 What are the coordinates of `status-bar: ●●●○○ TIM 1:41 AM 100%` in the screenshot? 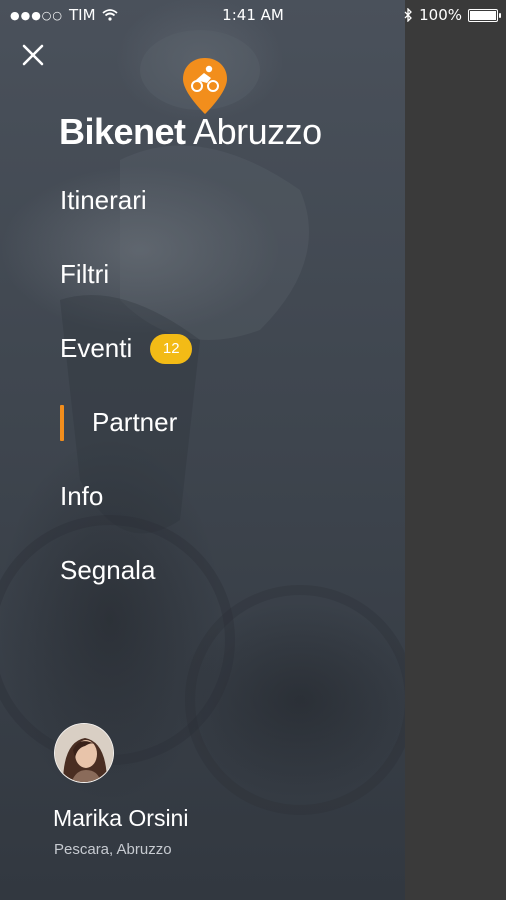 It's located at (253, 15).